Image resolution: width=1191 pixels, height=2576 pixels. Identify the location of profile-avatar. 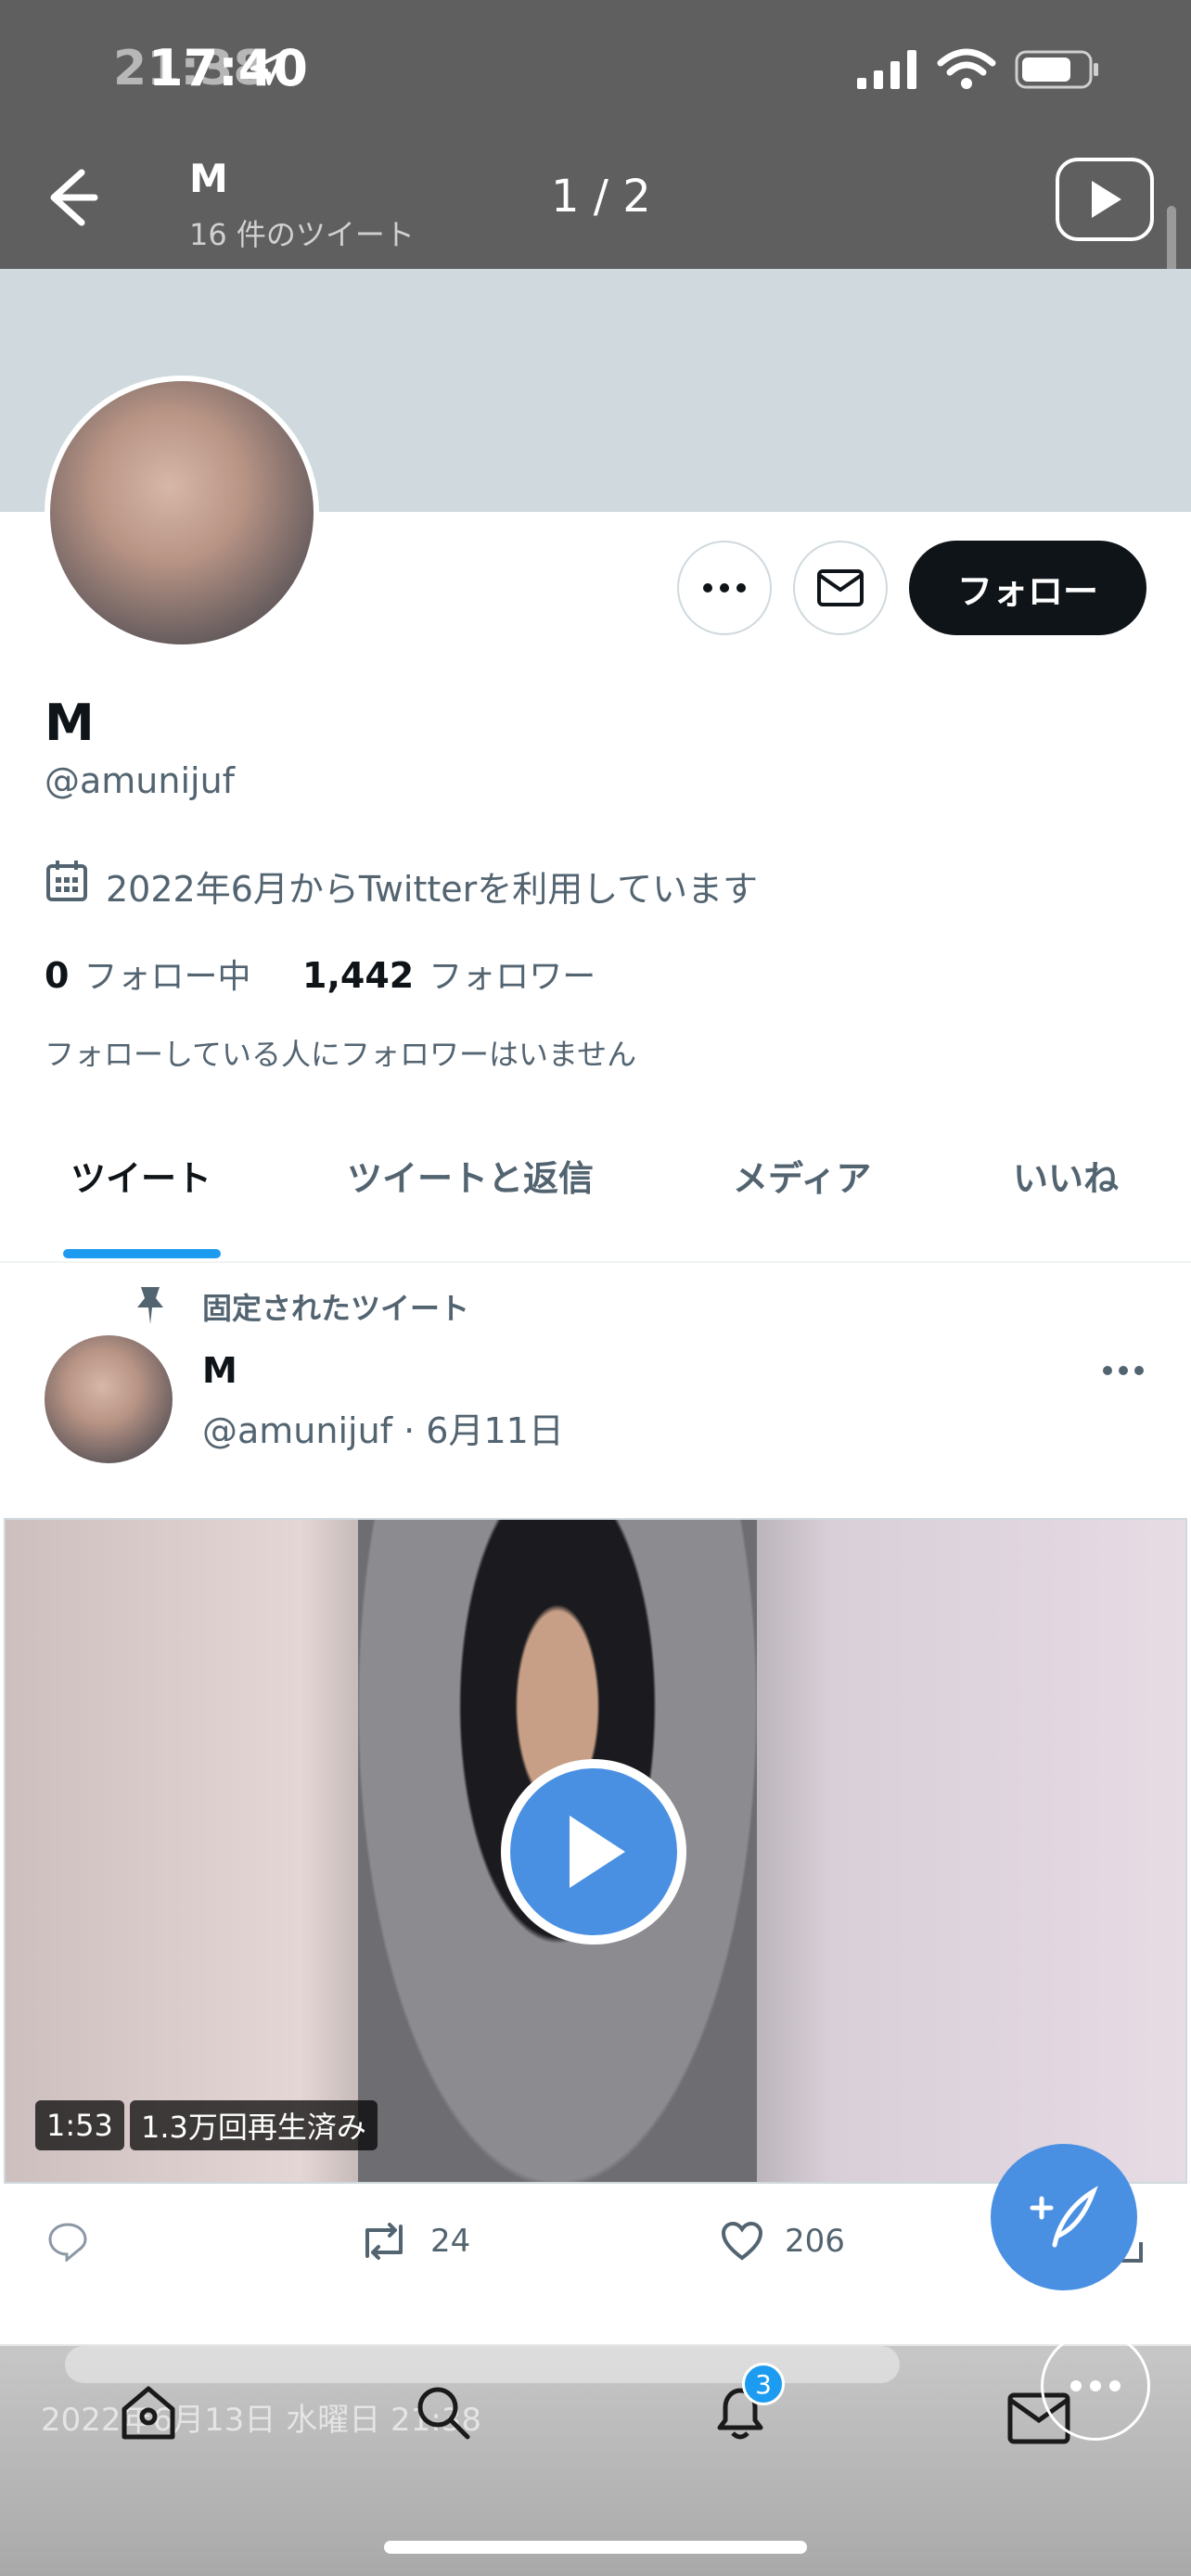
(182, 513).